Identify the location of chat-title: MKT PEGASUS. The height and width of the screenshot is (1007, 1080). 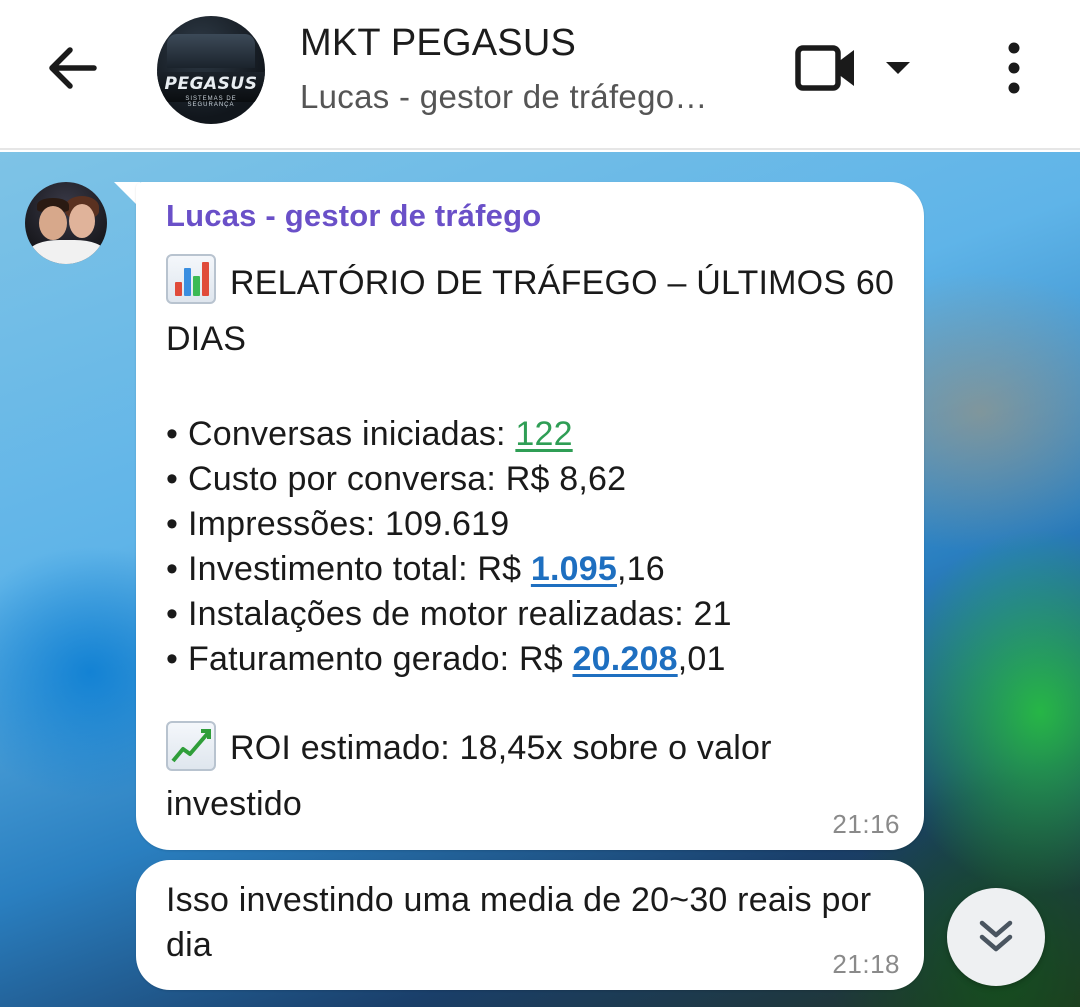
(438, 43).